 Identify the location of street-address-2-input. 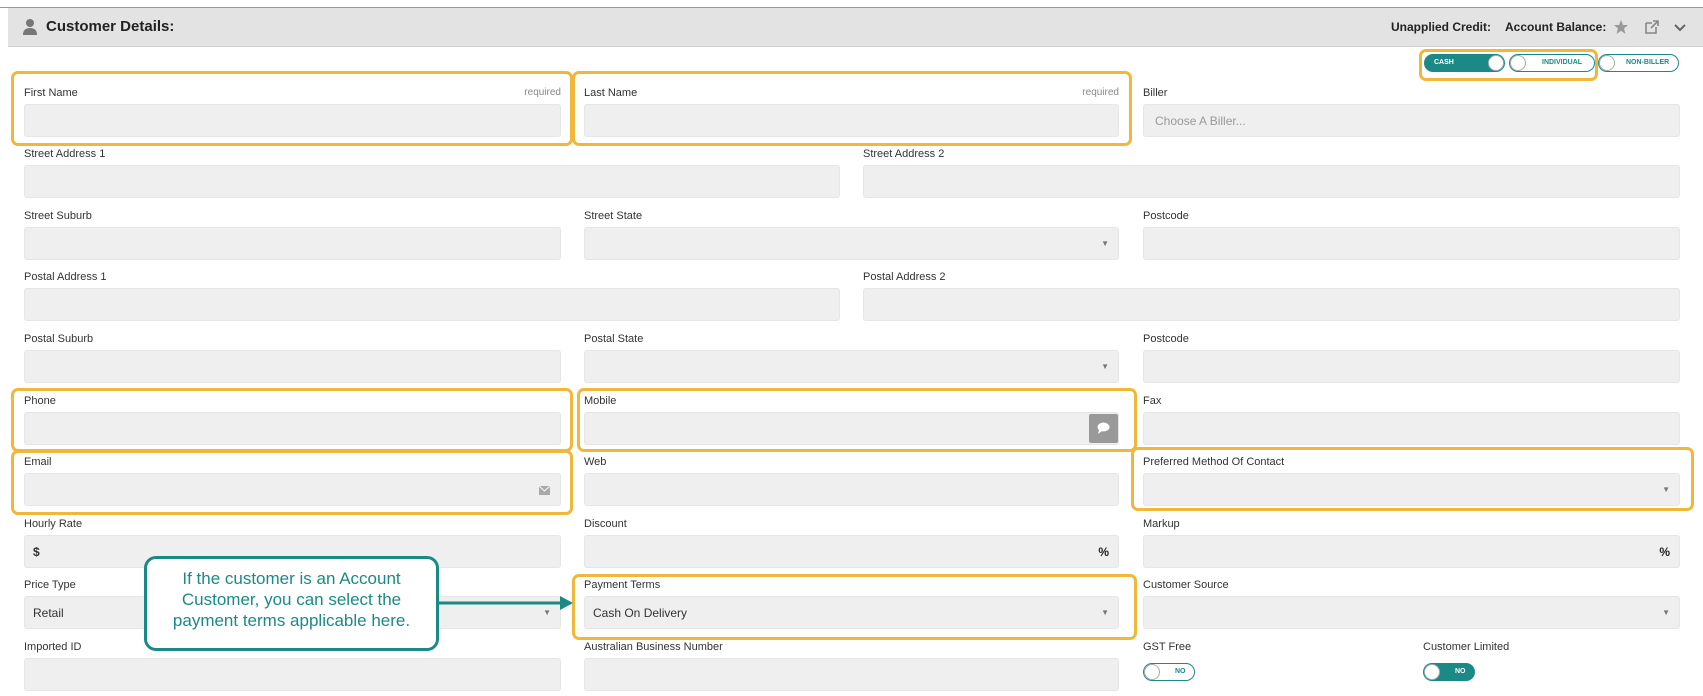
(1271, 181).